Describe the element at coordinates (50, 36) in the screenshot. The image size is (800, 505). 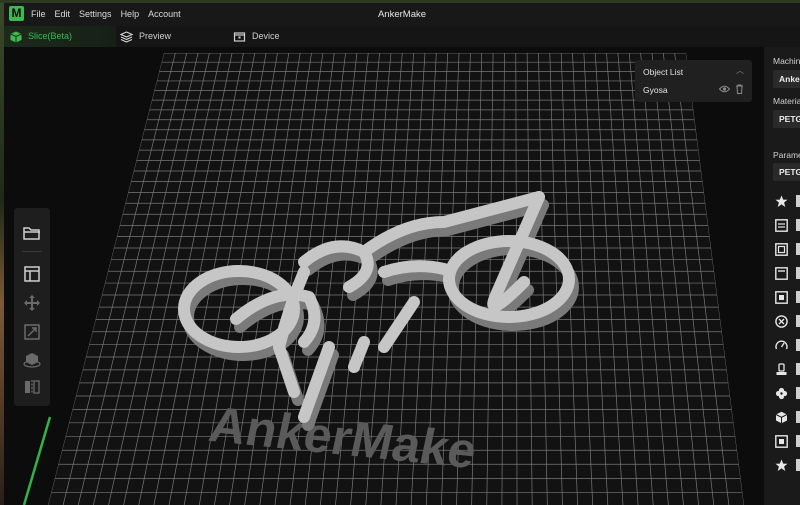
I see `tab-slice-label: Slice(Beta)` at that location.